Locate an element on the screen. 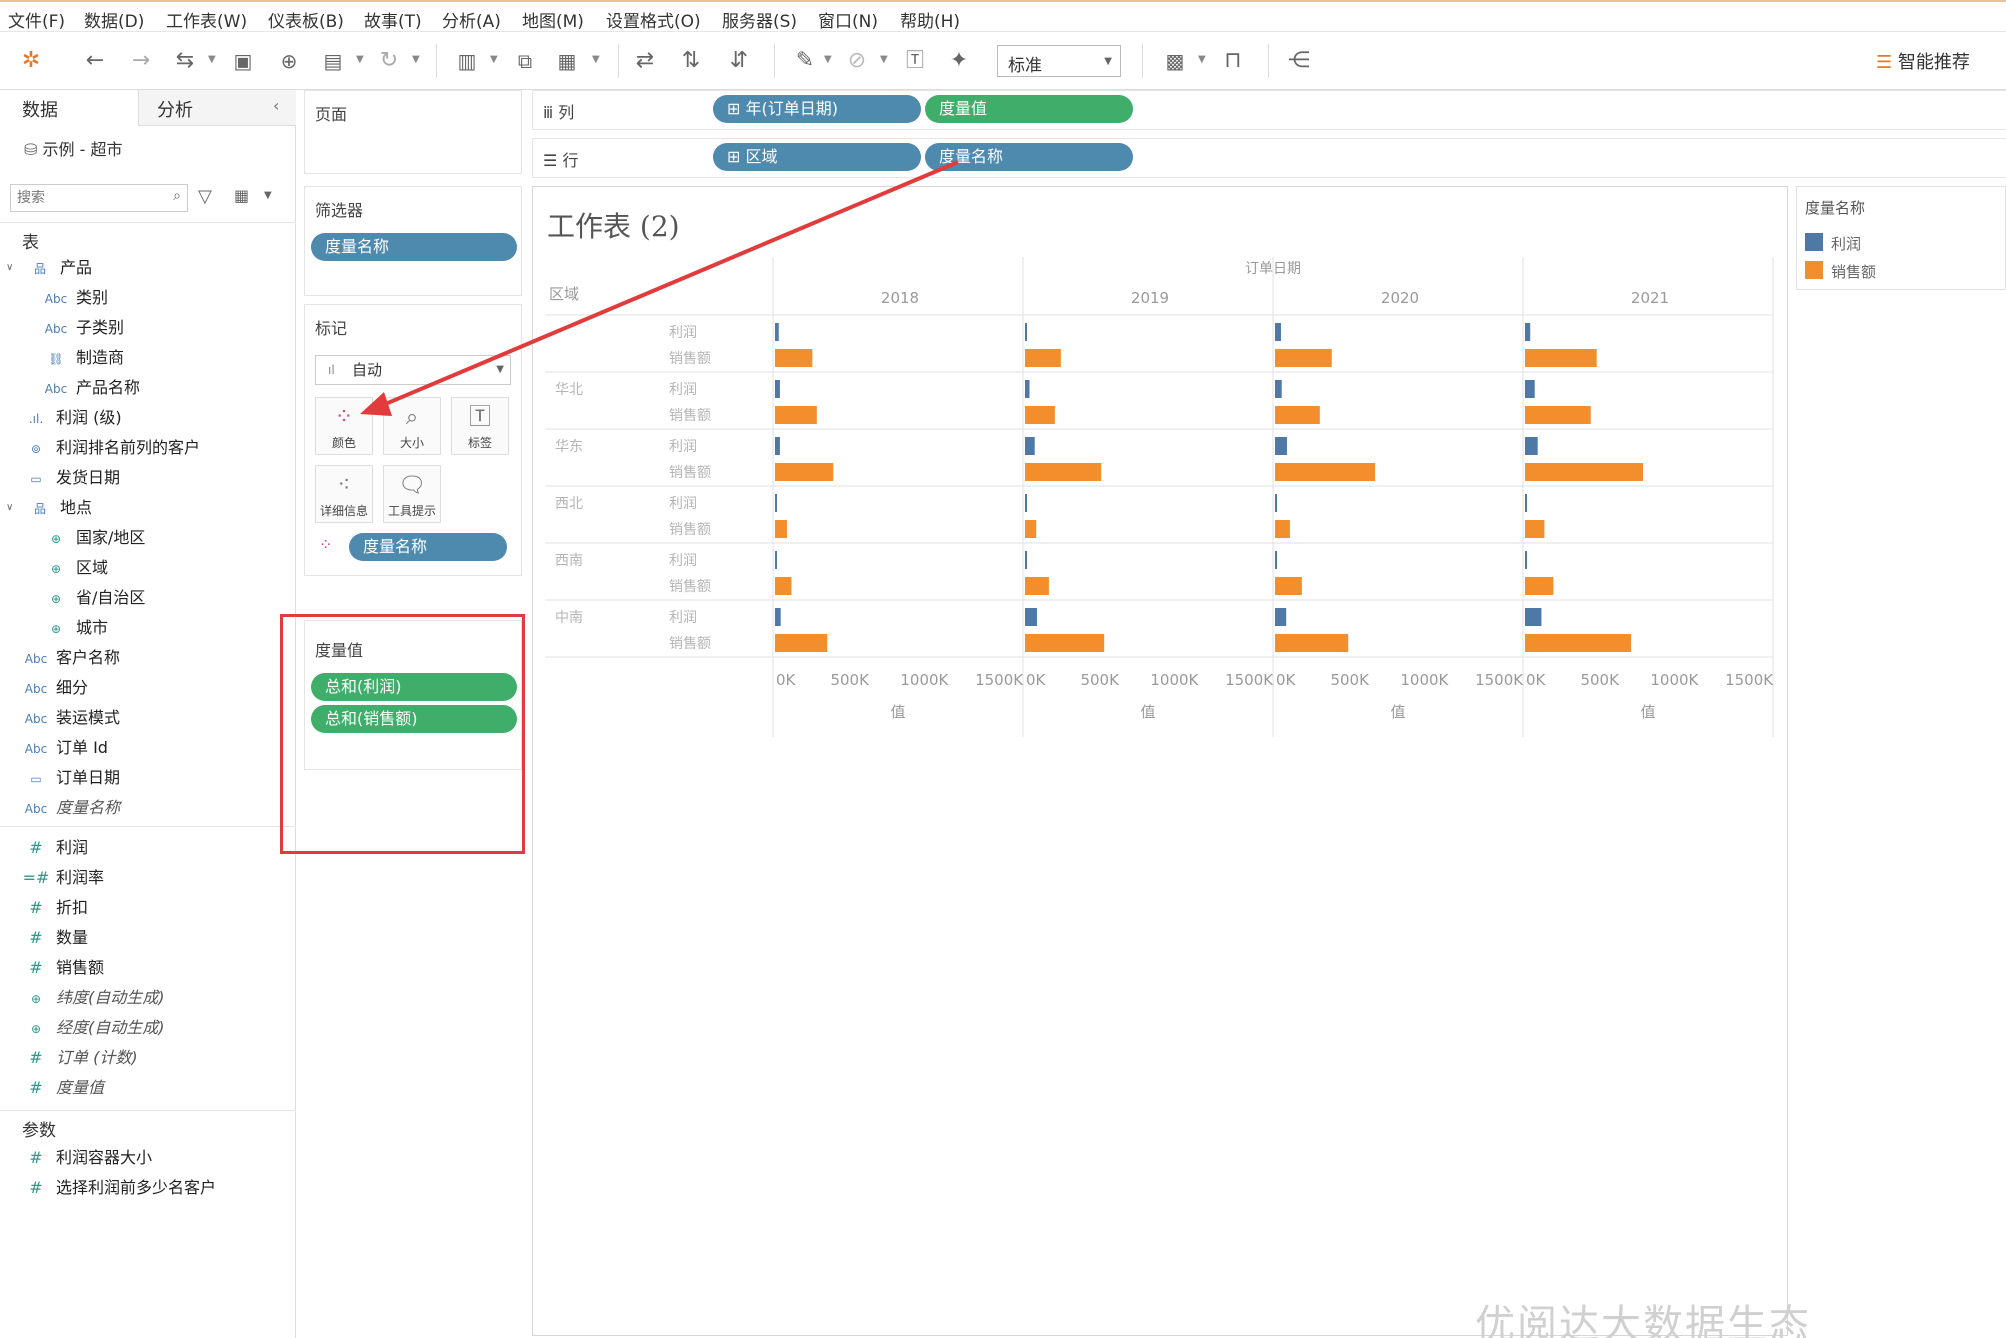  pause-update-icon: ▤ is located at coordinates (333, 61).